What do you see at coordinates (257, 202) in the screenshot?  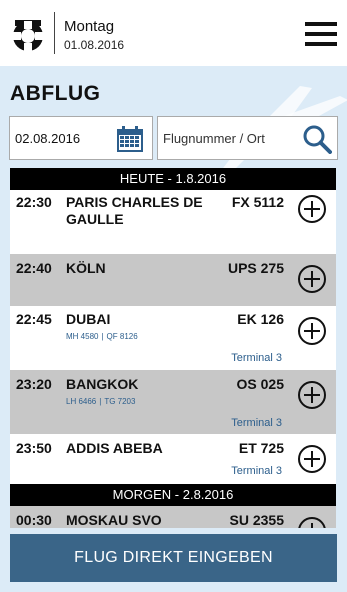 I see `flight-number: FX 5112` at bounding box center [257, 202].